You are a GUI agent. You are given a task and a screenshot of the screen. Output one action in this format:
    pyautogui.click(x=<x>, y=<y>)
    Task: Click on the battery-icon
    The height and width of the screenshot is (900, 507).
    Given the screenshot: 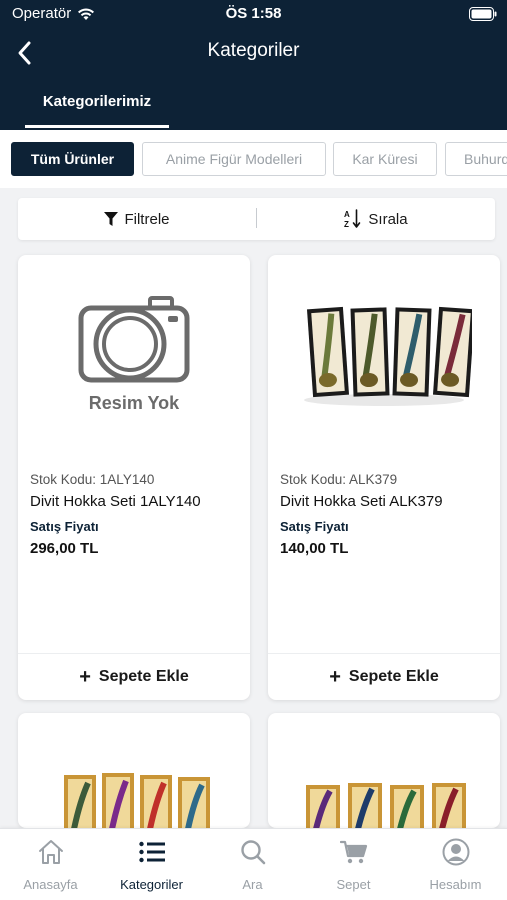 What is the action you would take?
    pyautogui.click(x=483, y=16)
    